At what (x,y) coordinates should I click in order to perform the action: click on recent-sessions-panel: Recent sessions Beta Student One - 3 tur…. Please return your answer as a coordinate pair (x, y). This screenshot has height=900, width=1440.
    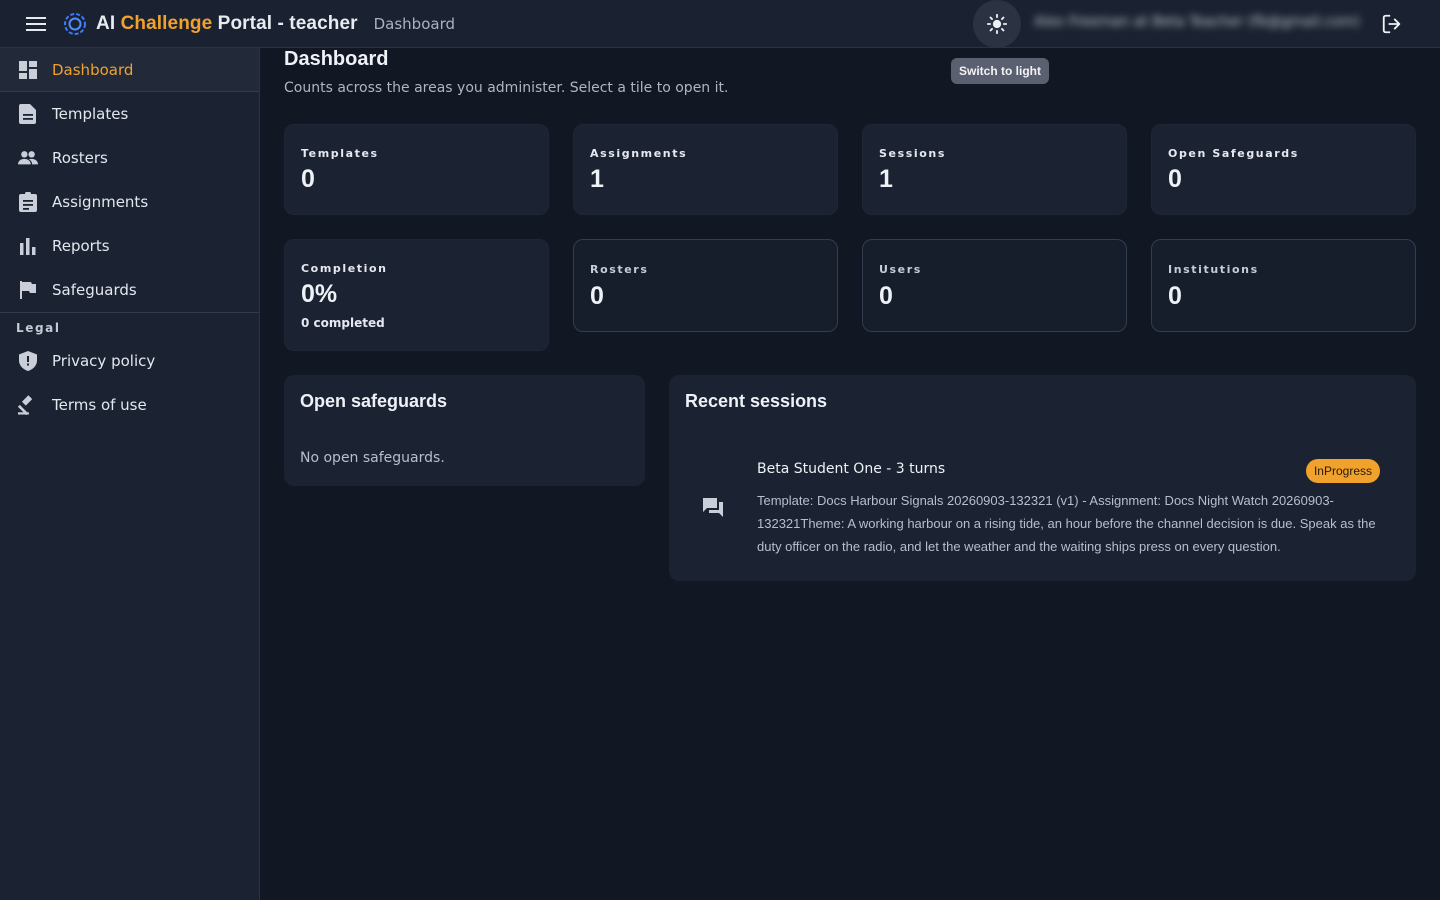
    Looking at the image, I should click on (1042, 478).